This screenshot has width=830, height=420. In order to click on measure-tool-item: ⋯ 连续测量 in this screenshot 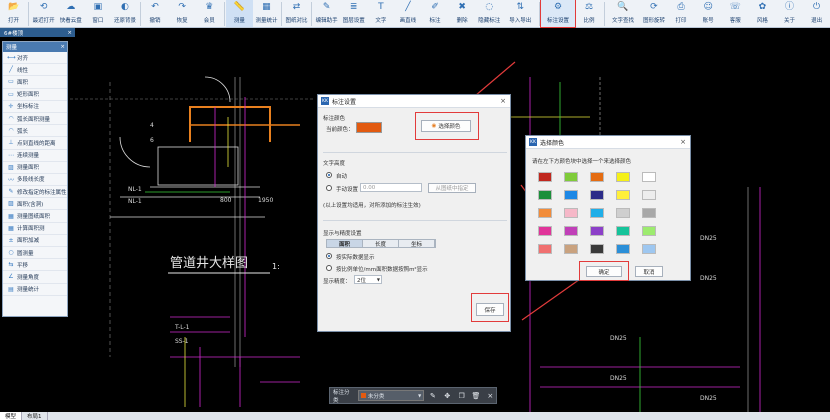, I will do `click(35, 156)`.